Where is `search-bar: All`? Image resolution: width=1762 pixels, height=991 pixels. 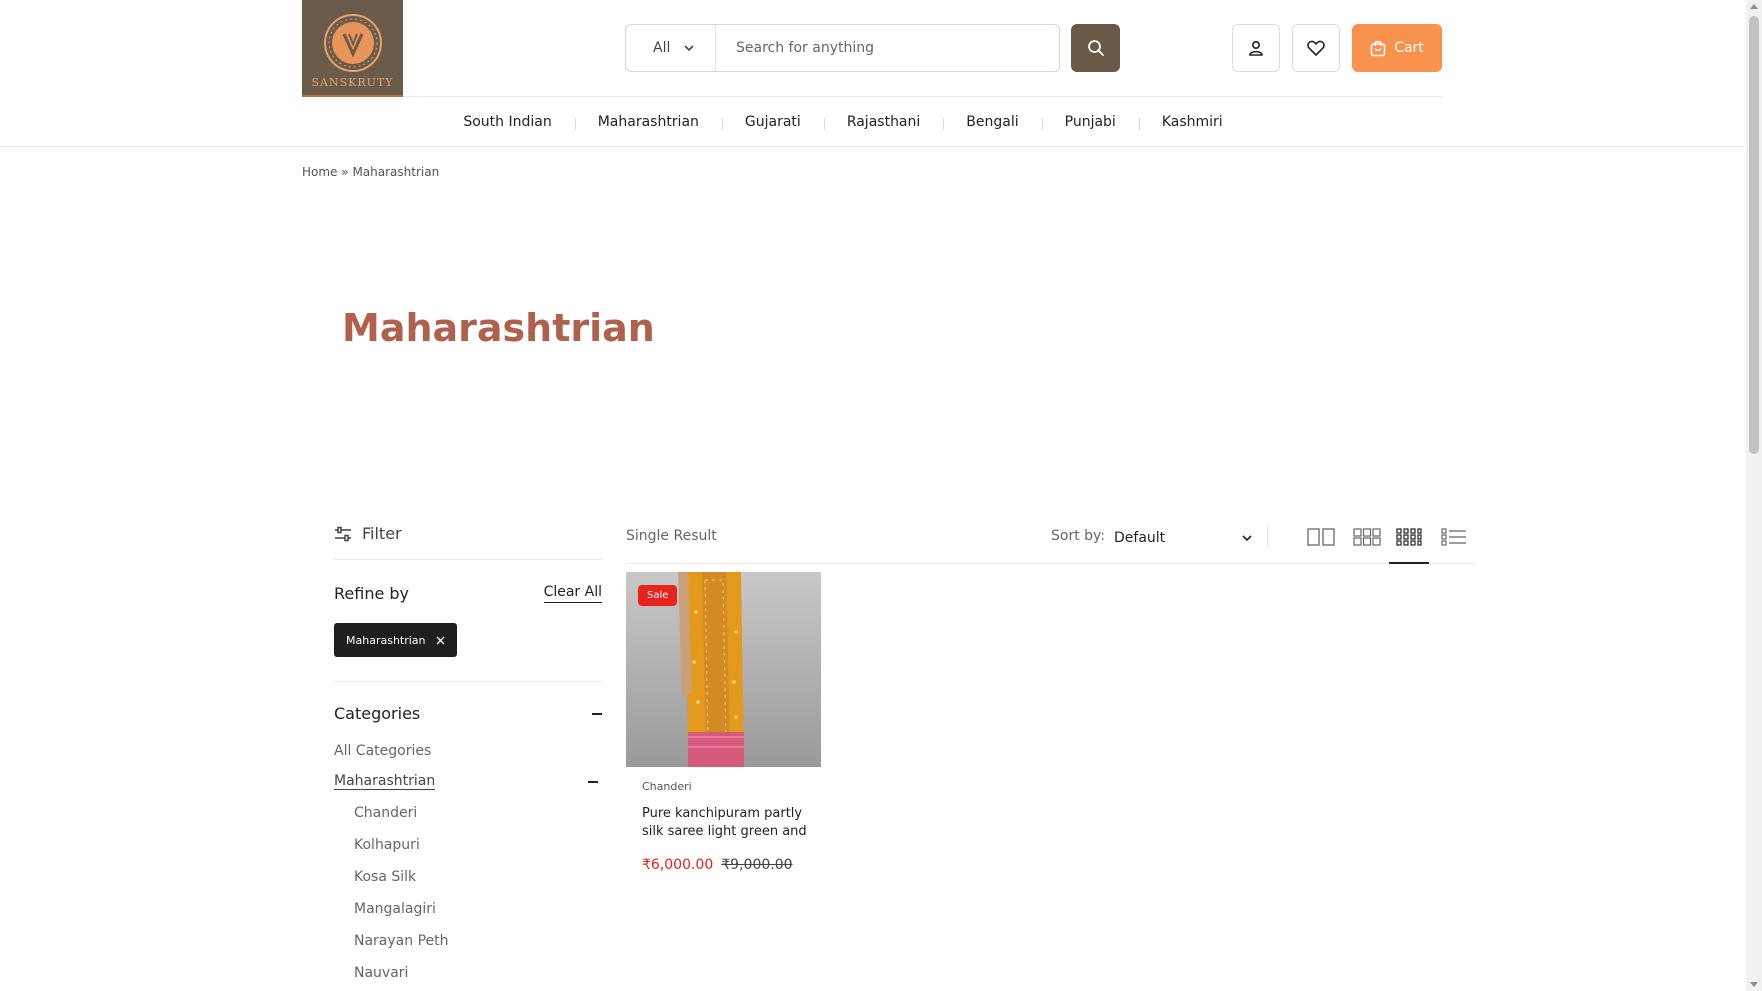
search-bar: All is located at coordinates (842, 48).